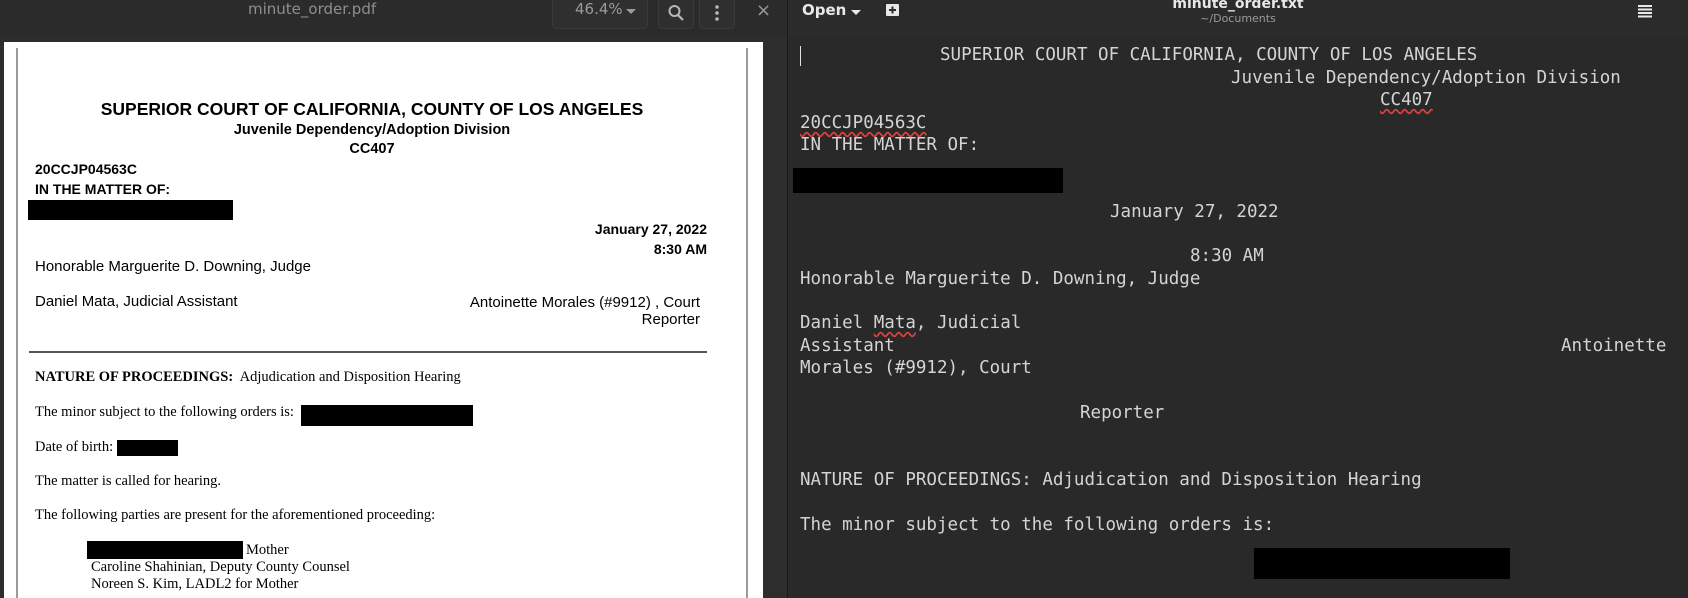 The image size is (1688, 598). I want to click on hamburger-menu-icon, so click(1645, 11).